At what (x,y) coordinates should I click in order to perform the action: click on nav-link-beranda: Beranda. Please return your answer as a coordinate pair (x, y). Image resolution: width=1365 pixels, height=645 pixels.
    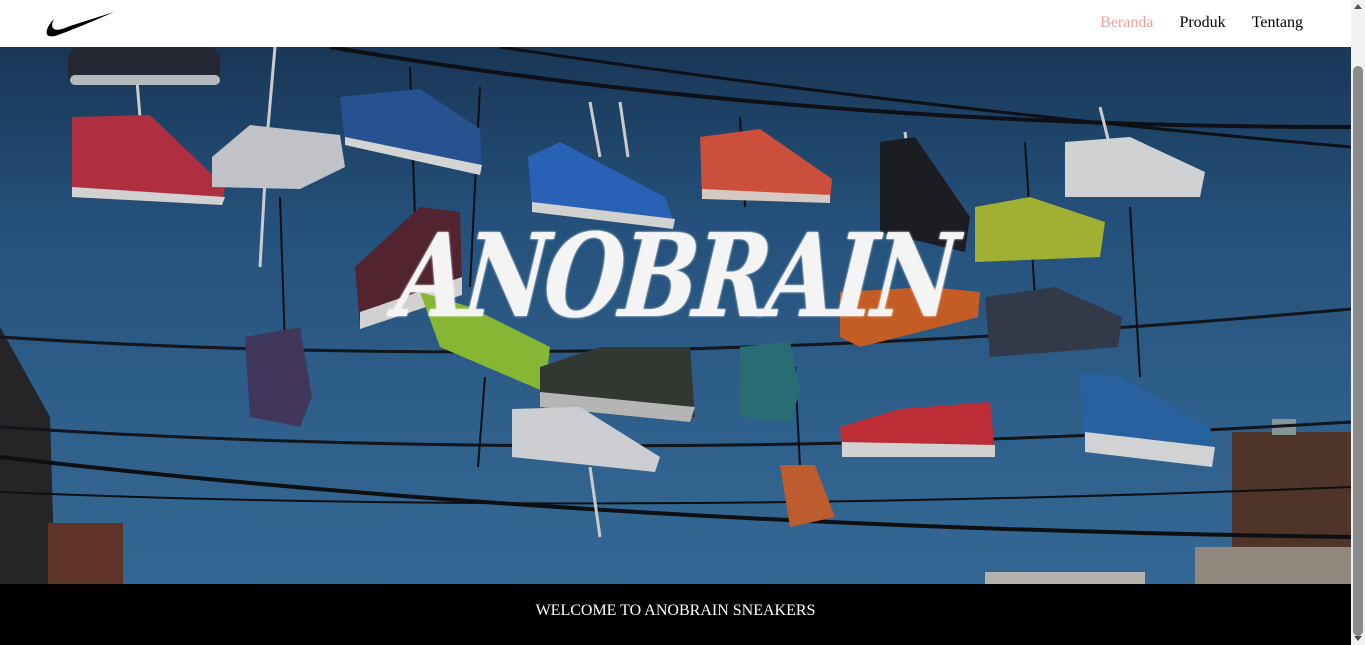
    Looking at the image, I should click on (1126, 23).